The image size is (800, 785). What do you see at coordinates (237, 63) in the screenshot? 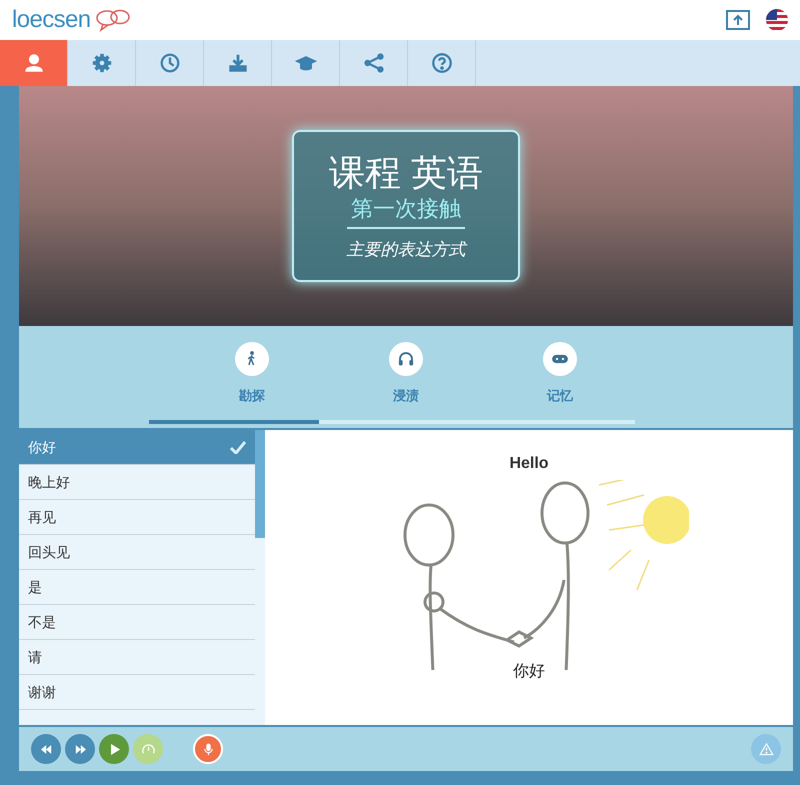
I see `download-icon` at bounding box center [237, 63].